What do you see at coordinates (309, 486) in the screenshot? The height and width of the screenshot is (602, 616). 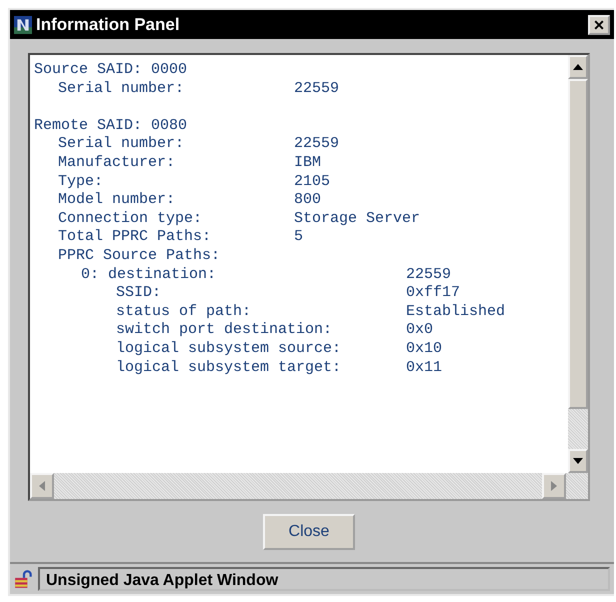 I see `horizontal-scrollbar` at bounding box center [309, 486].